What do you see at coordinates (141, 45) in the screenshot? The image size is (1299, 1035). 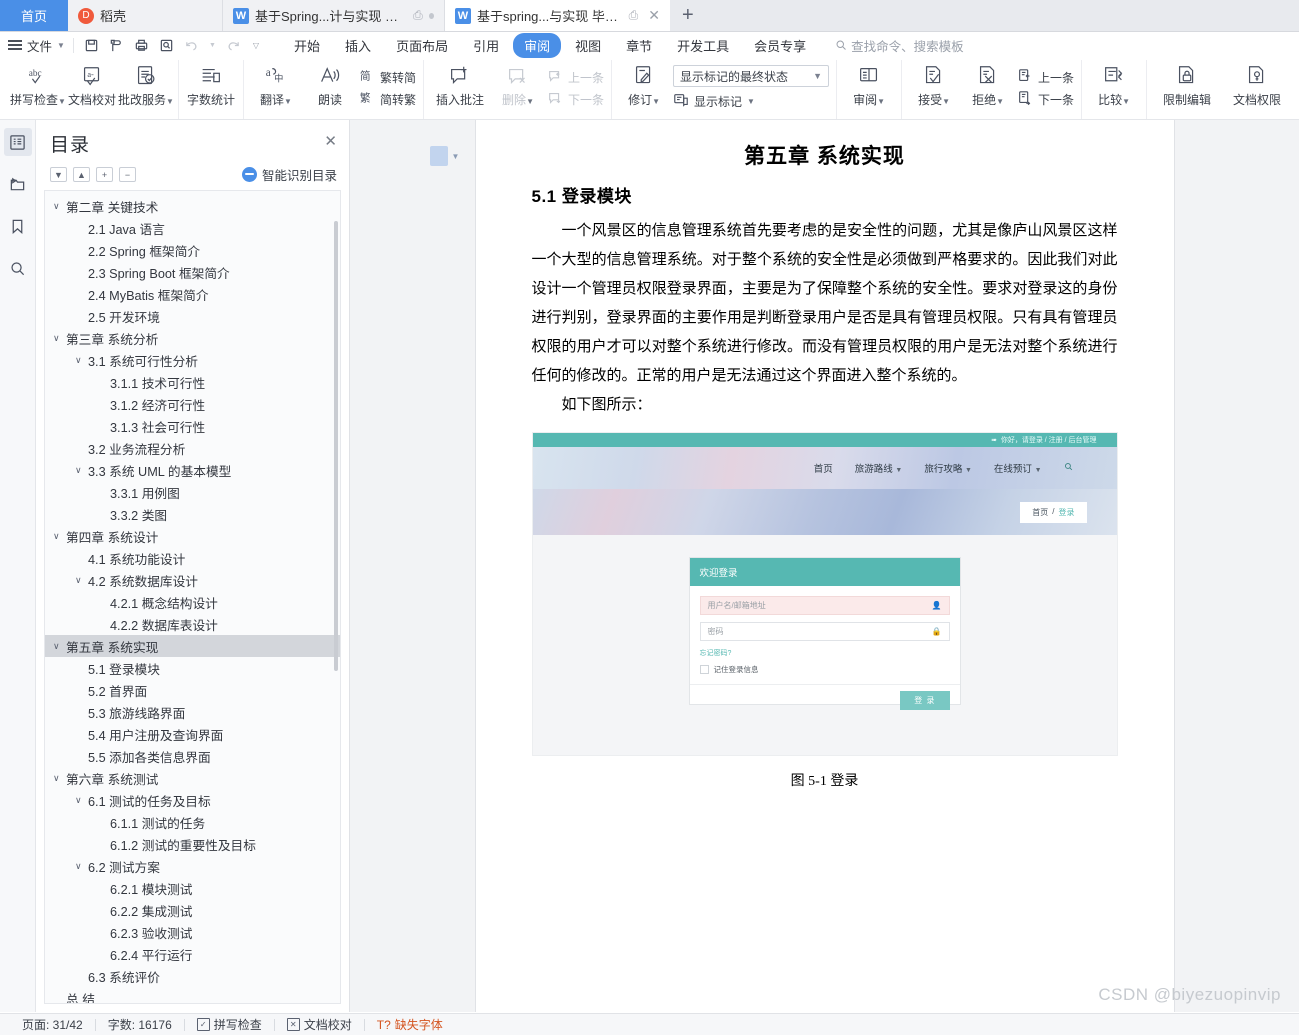 I see `print-icon` at bounding box center [141, 45].